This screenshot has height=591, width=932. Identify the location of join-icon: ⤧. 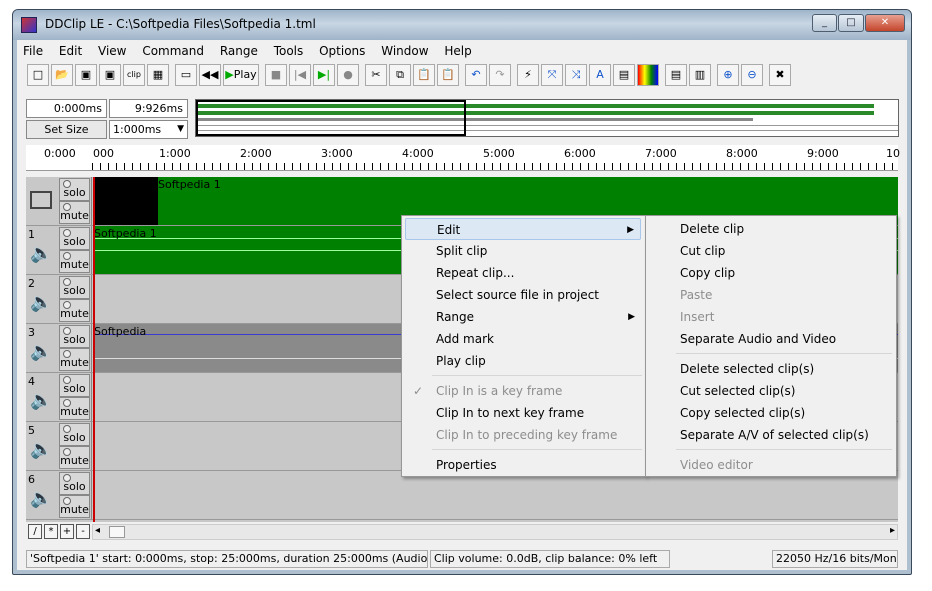
(552, 75).